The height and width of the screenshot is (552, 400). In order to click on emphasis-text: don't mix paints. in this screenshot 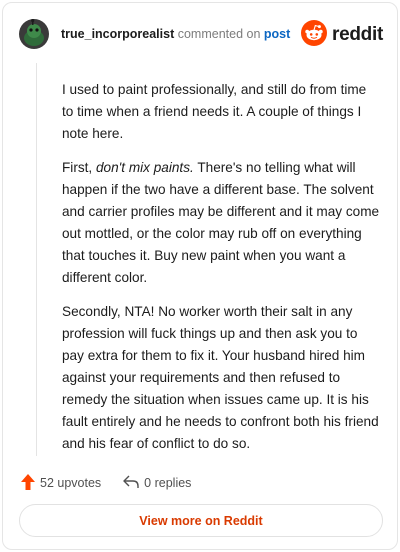, I will do `click(144, 167)`.